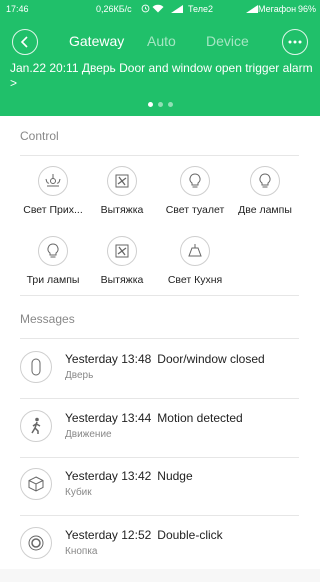 The image size is (320, 582). I want to click on message-title: Yesterday 13:44 Motion detected, so click(154, 418).